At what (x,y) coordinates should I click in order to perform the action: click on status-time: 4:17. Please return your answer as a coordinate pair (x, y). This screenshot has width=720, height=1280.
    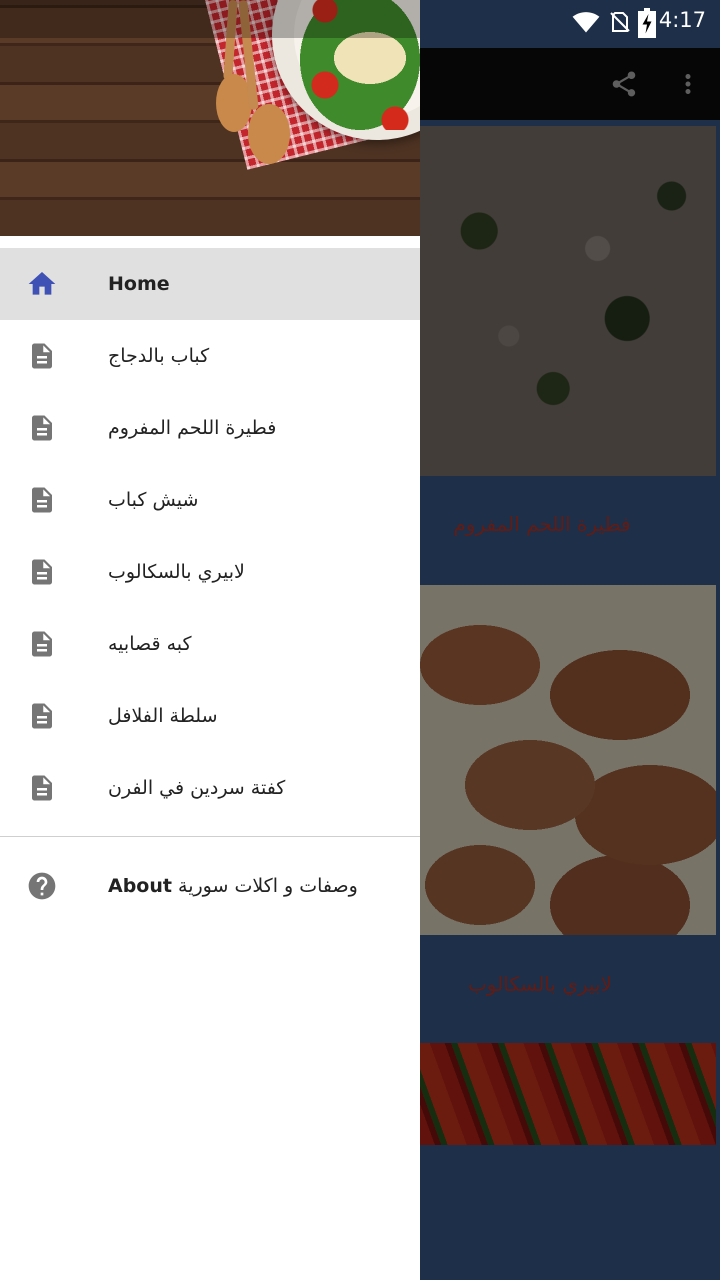
    Looking at the image, I should click on (682, 20).